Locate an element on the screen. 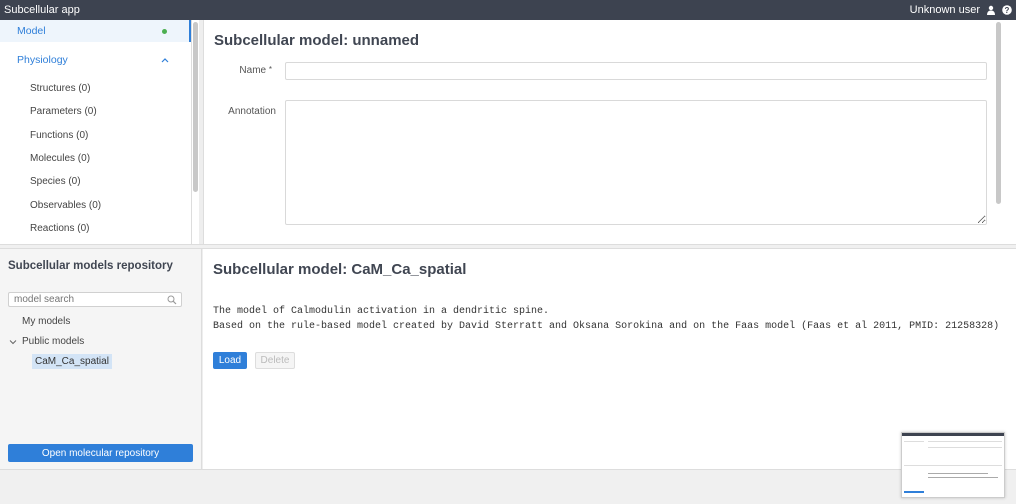  user-icon is located at coordinates (991, 10).